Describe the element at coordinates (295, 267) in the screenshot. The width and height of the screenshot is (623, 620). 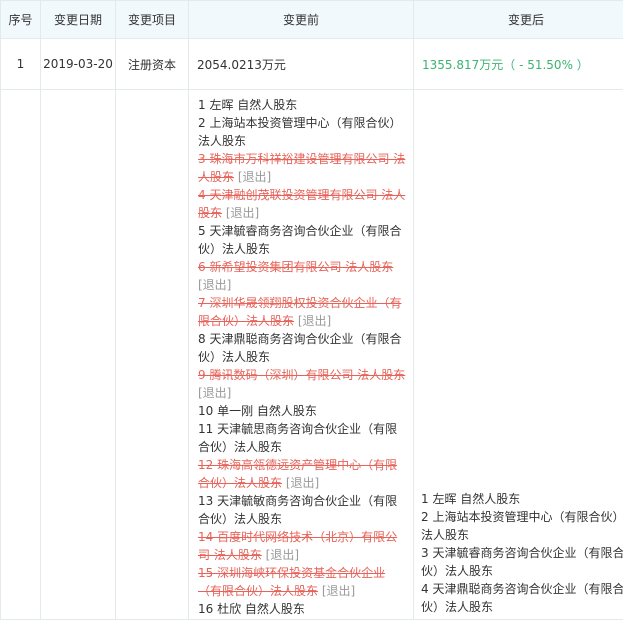
I see `shareholder-text: 6 新希望投资集团有限公司 法人股东` at that location.